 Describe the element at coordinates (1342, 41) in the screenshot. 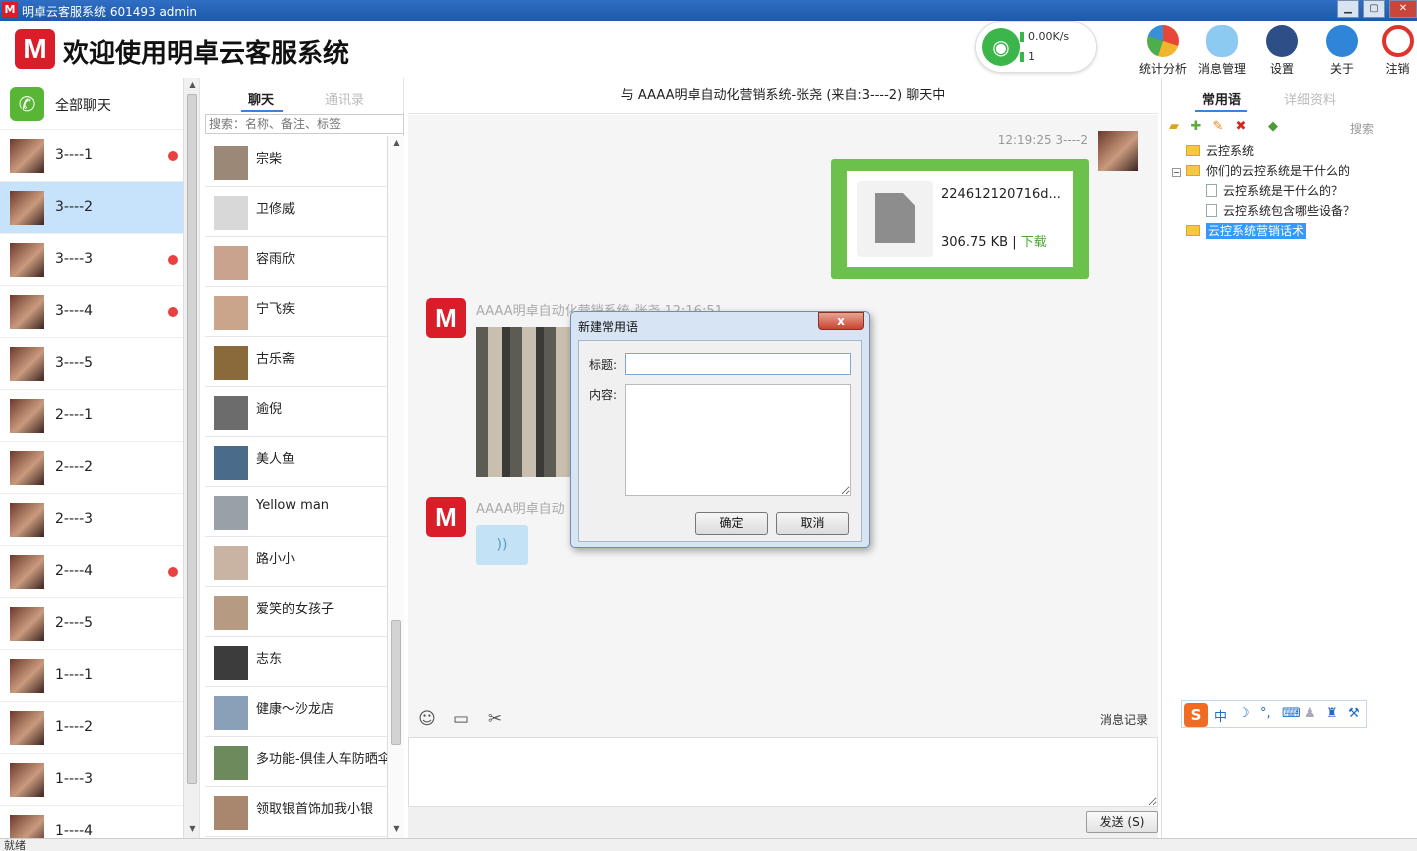

I see `info-icon` at that location.